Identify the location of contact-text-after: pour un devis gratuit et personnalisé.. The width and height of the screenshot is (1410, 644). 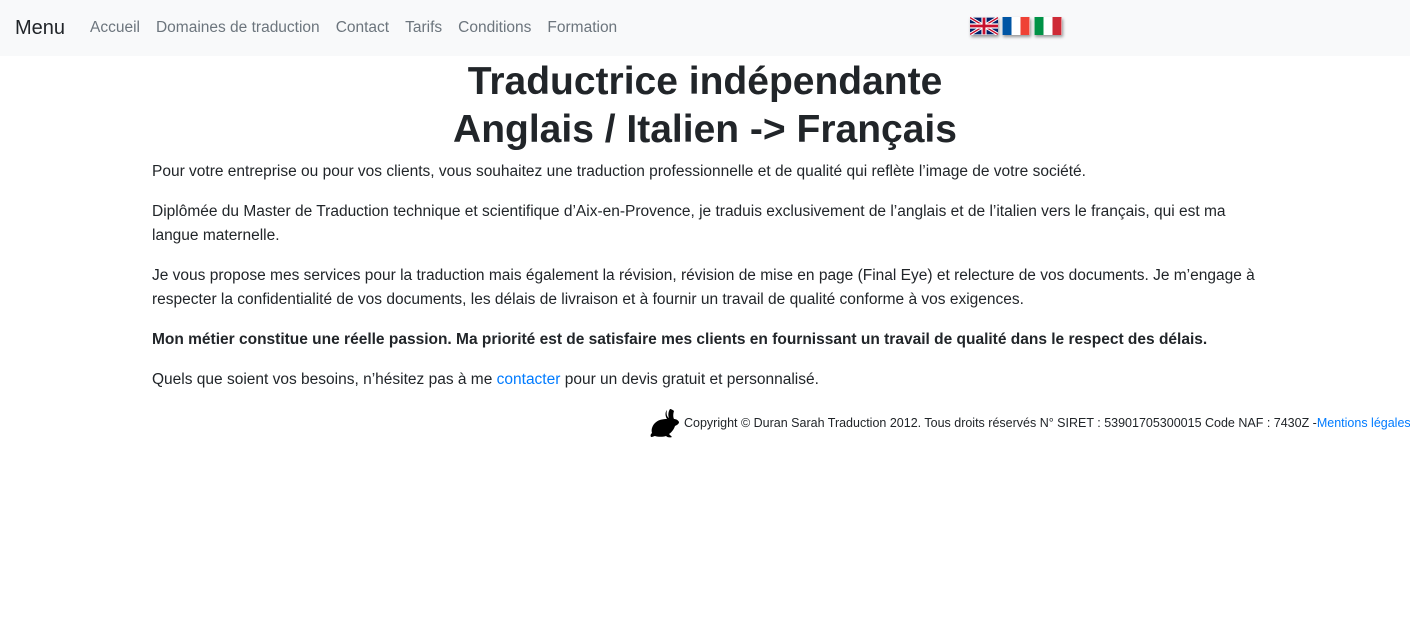
(689, 379).